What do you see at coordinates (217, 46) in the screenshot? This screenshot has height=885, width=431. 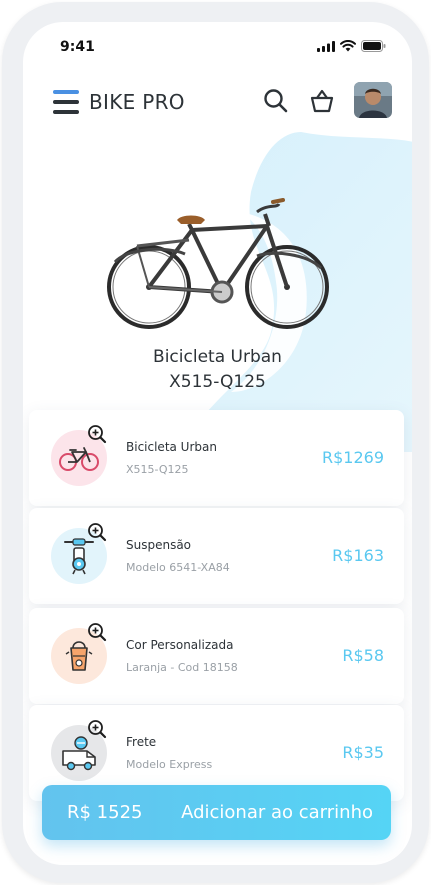 I see `status-bar: 9:41` at bounding box center [217, 46].